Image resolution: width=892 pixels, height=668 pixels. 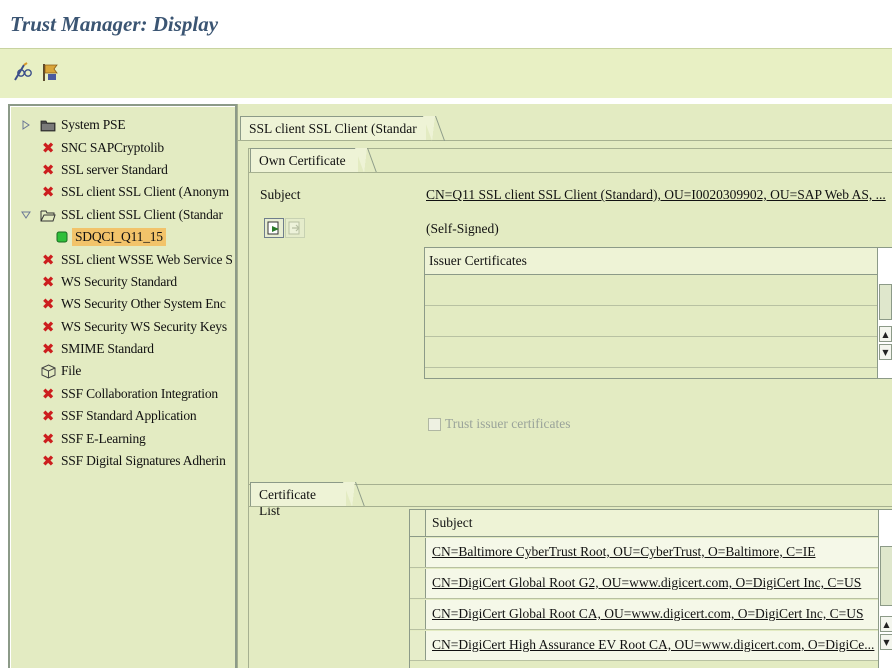 I want to click on certificate-list-rule, so click(x=570, y=506).